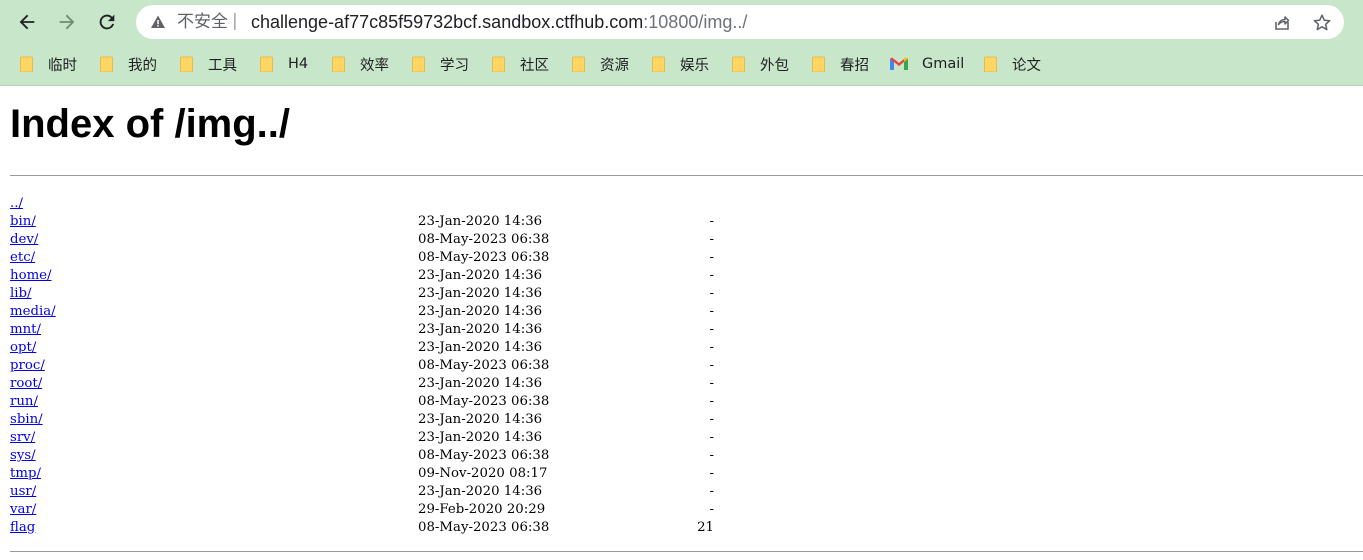 This screenshot has width=1363, height=560. What do you see at coordinates (483, 473) in the screenshot?
I see `entry-date: 09-Nov-2020 08:17` at bounding box center [483, 473].